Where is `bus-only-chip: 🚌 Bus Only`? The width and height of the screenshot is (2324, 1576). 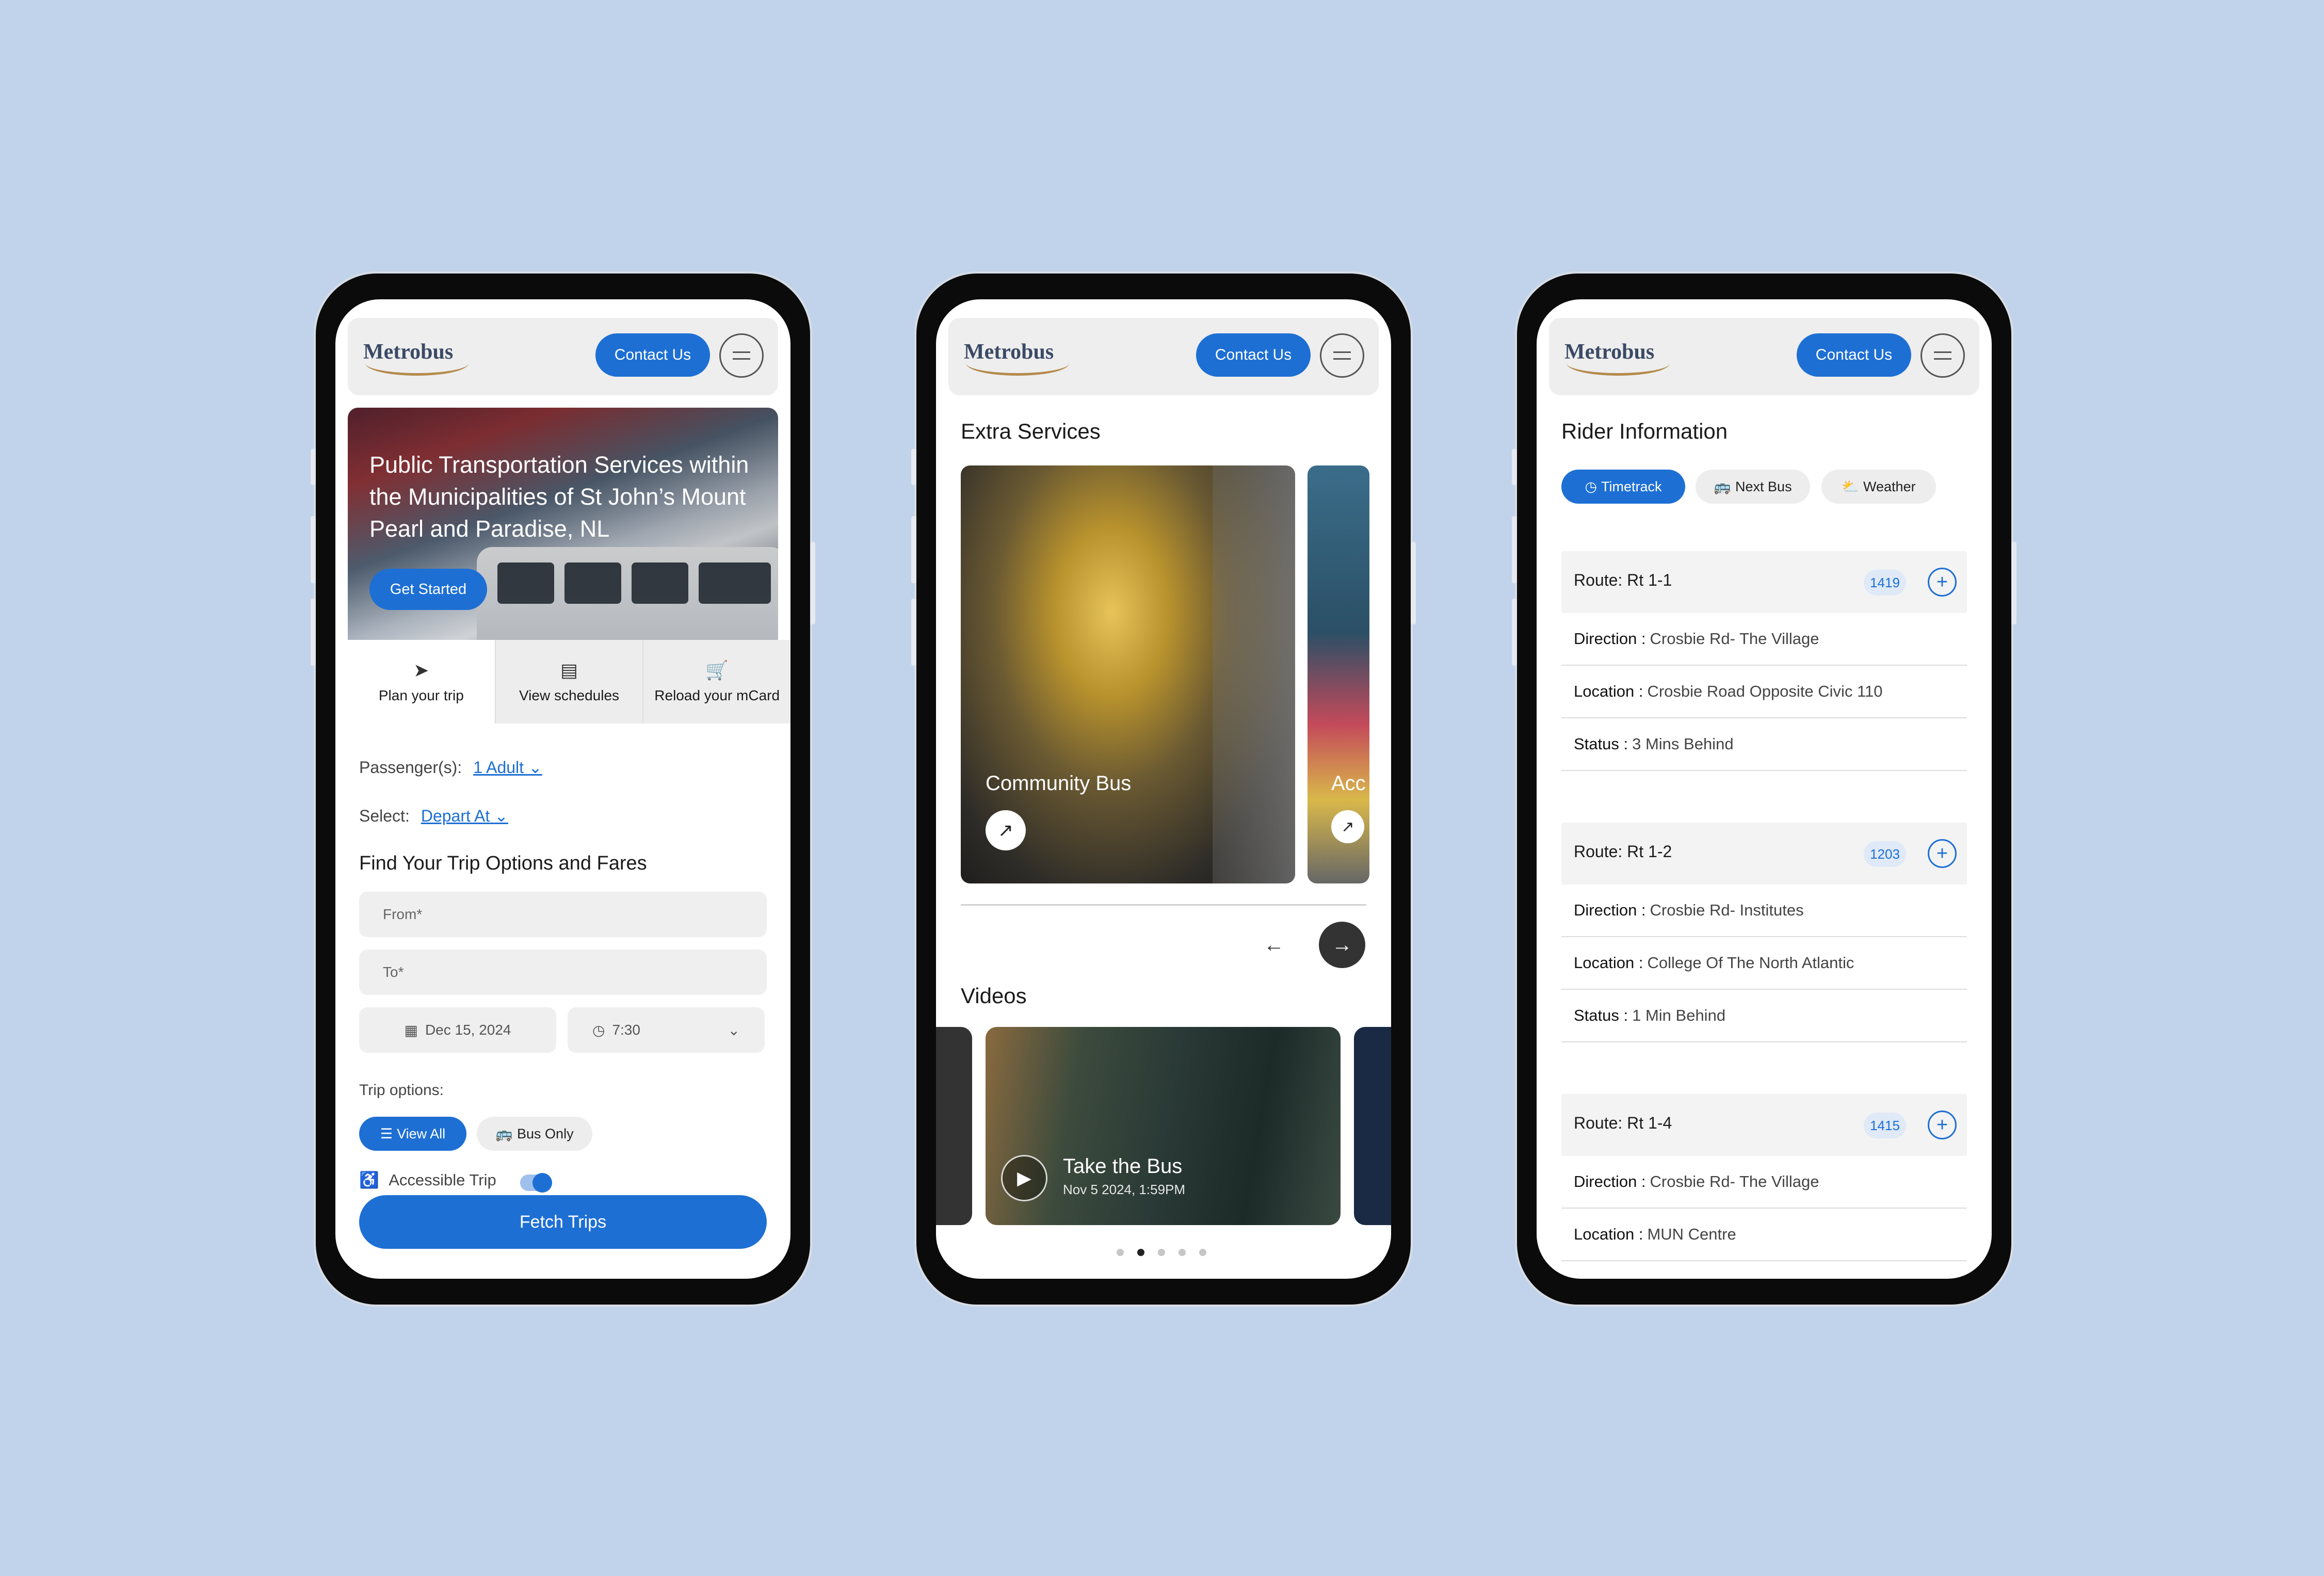
bus-only-chip: 🚌 Bus Only is located at coordinates (534, 1134).